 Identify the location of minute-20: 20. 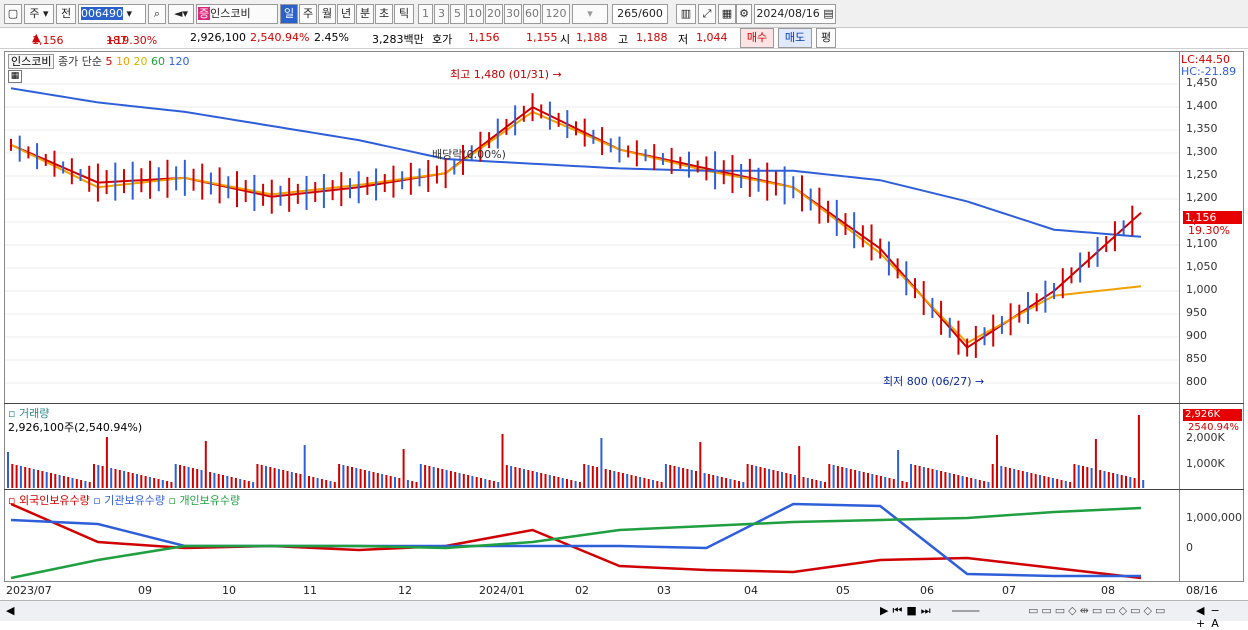
(494, 14).